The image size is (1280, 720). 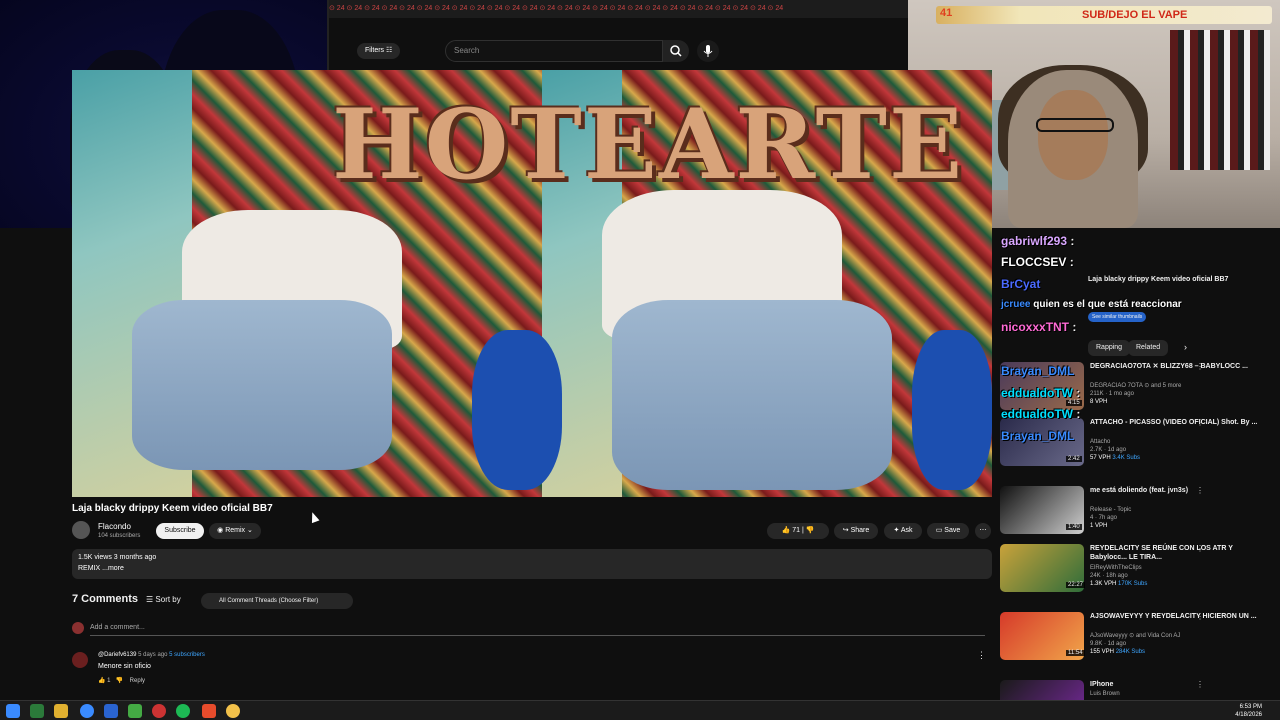 What do you see at coordinates (1180, 490) in the screenshot?
I see `rec-title: me está doliendo (feat. jvn3s)` at bounding box center [1180, 490].